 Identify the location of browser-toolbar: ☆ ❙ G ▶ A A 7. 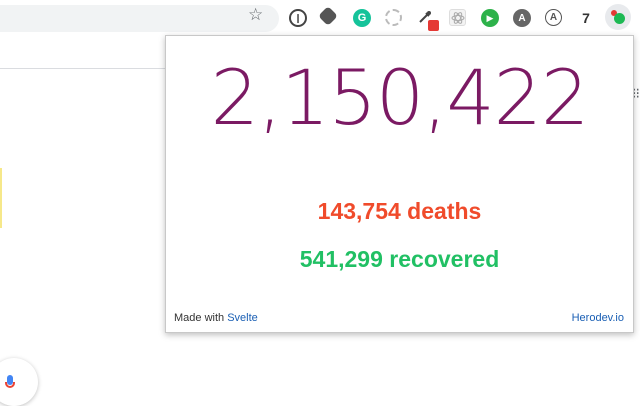
(320, 18).